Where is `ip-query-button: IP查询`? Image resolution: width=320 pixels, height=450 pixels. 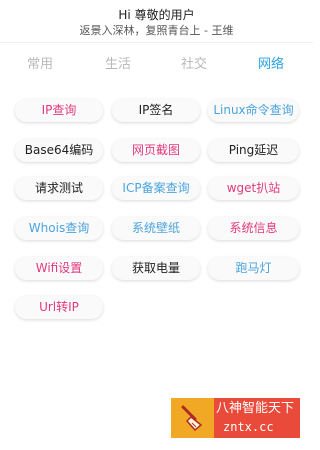 ip-query-button: IP查询 is located at coordinates (59, 110).